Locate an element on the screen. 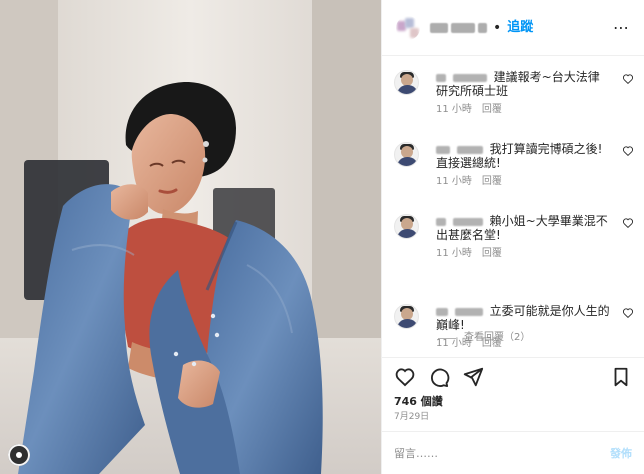 This screenshot has width=644, height=474. post-date: 7月29日 is located at coordinates (412, 417).